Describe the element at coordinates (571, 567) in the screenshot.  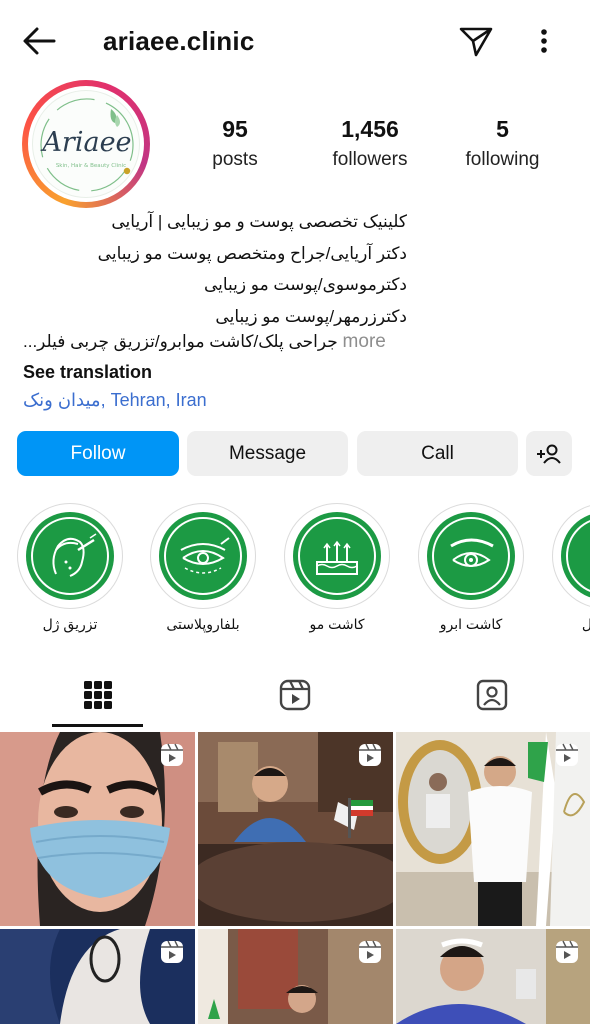
I see `highlight-partial: ل` at that location.